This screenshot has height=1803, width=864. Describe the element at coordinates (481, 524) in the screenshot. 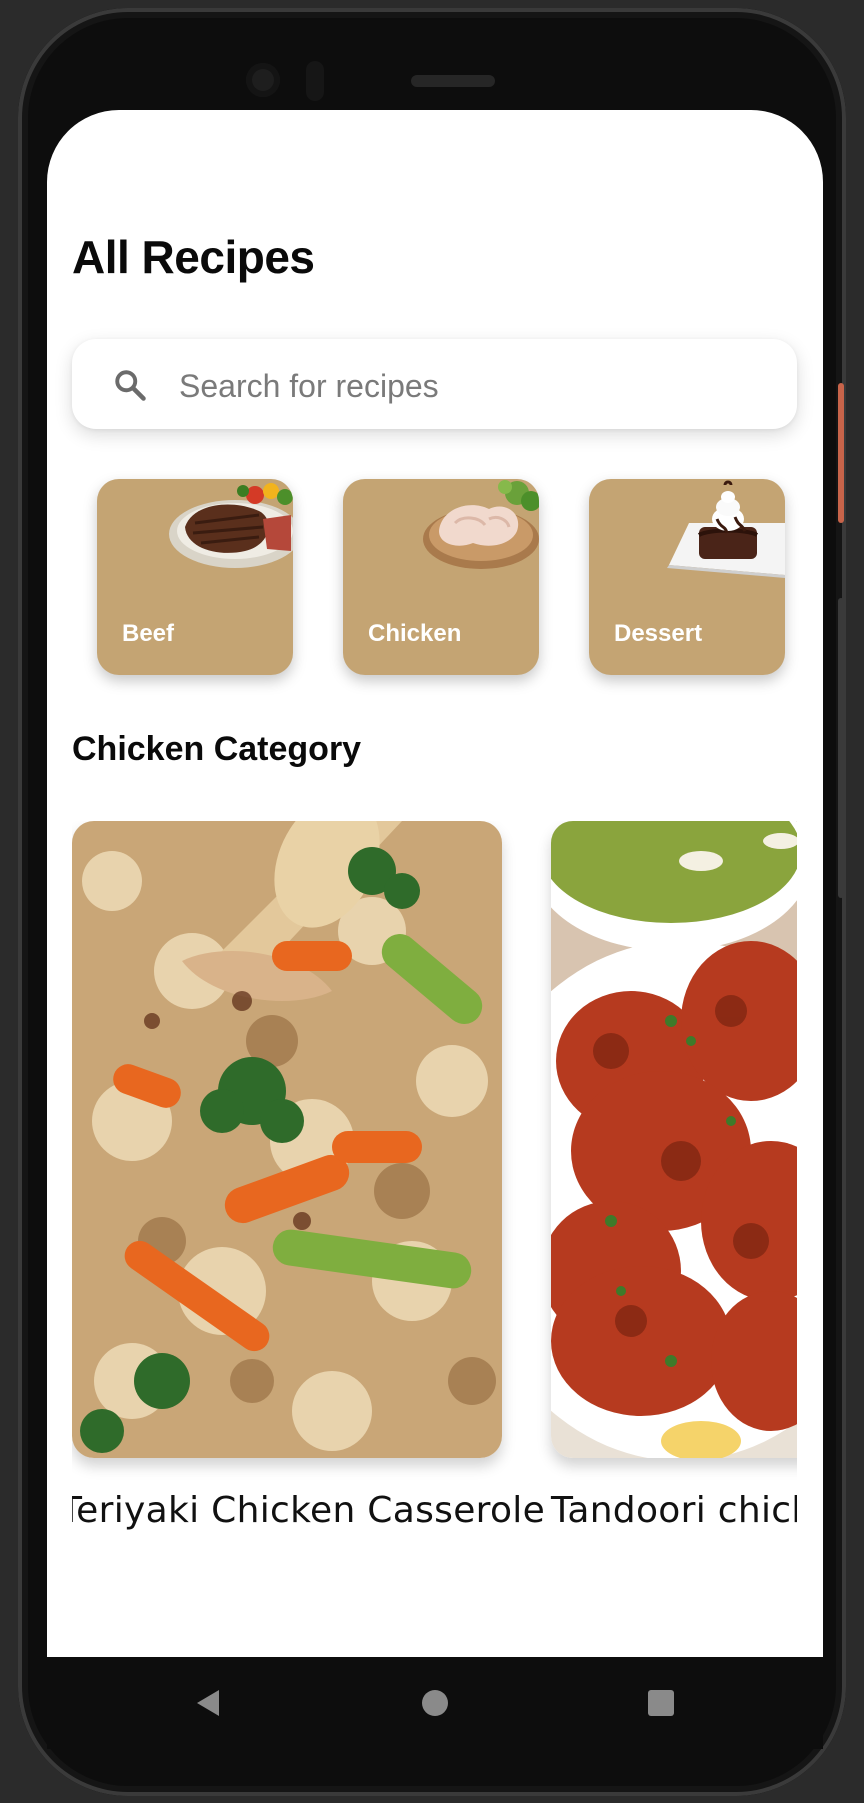

I see `raw-chicken-image` at that location.